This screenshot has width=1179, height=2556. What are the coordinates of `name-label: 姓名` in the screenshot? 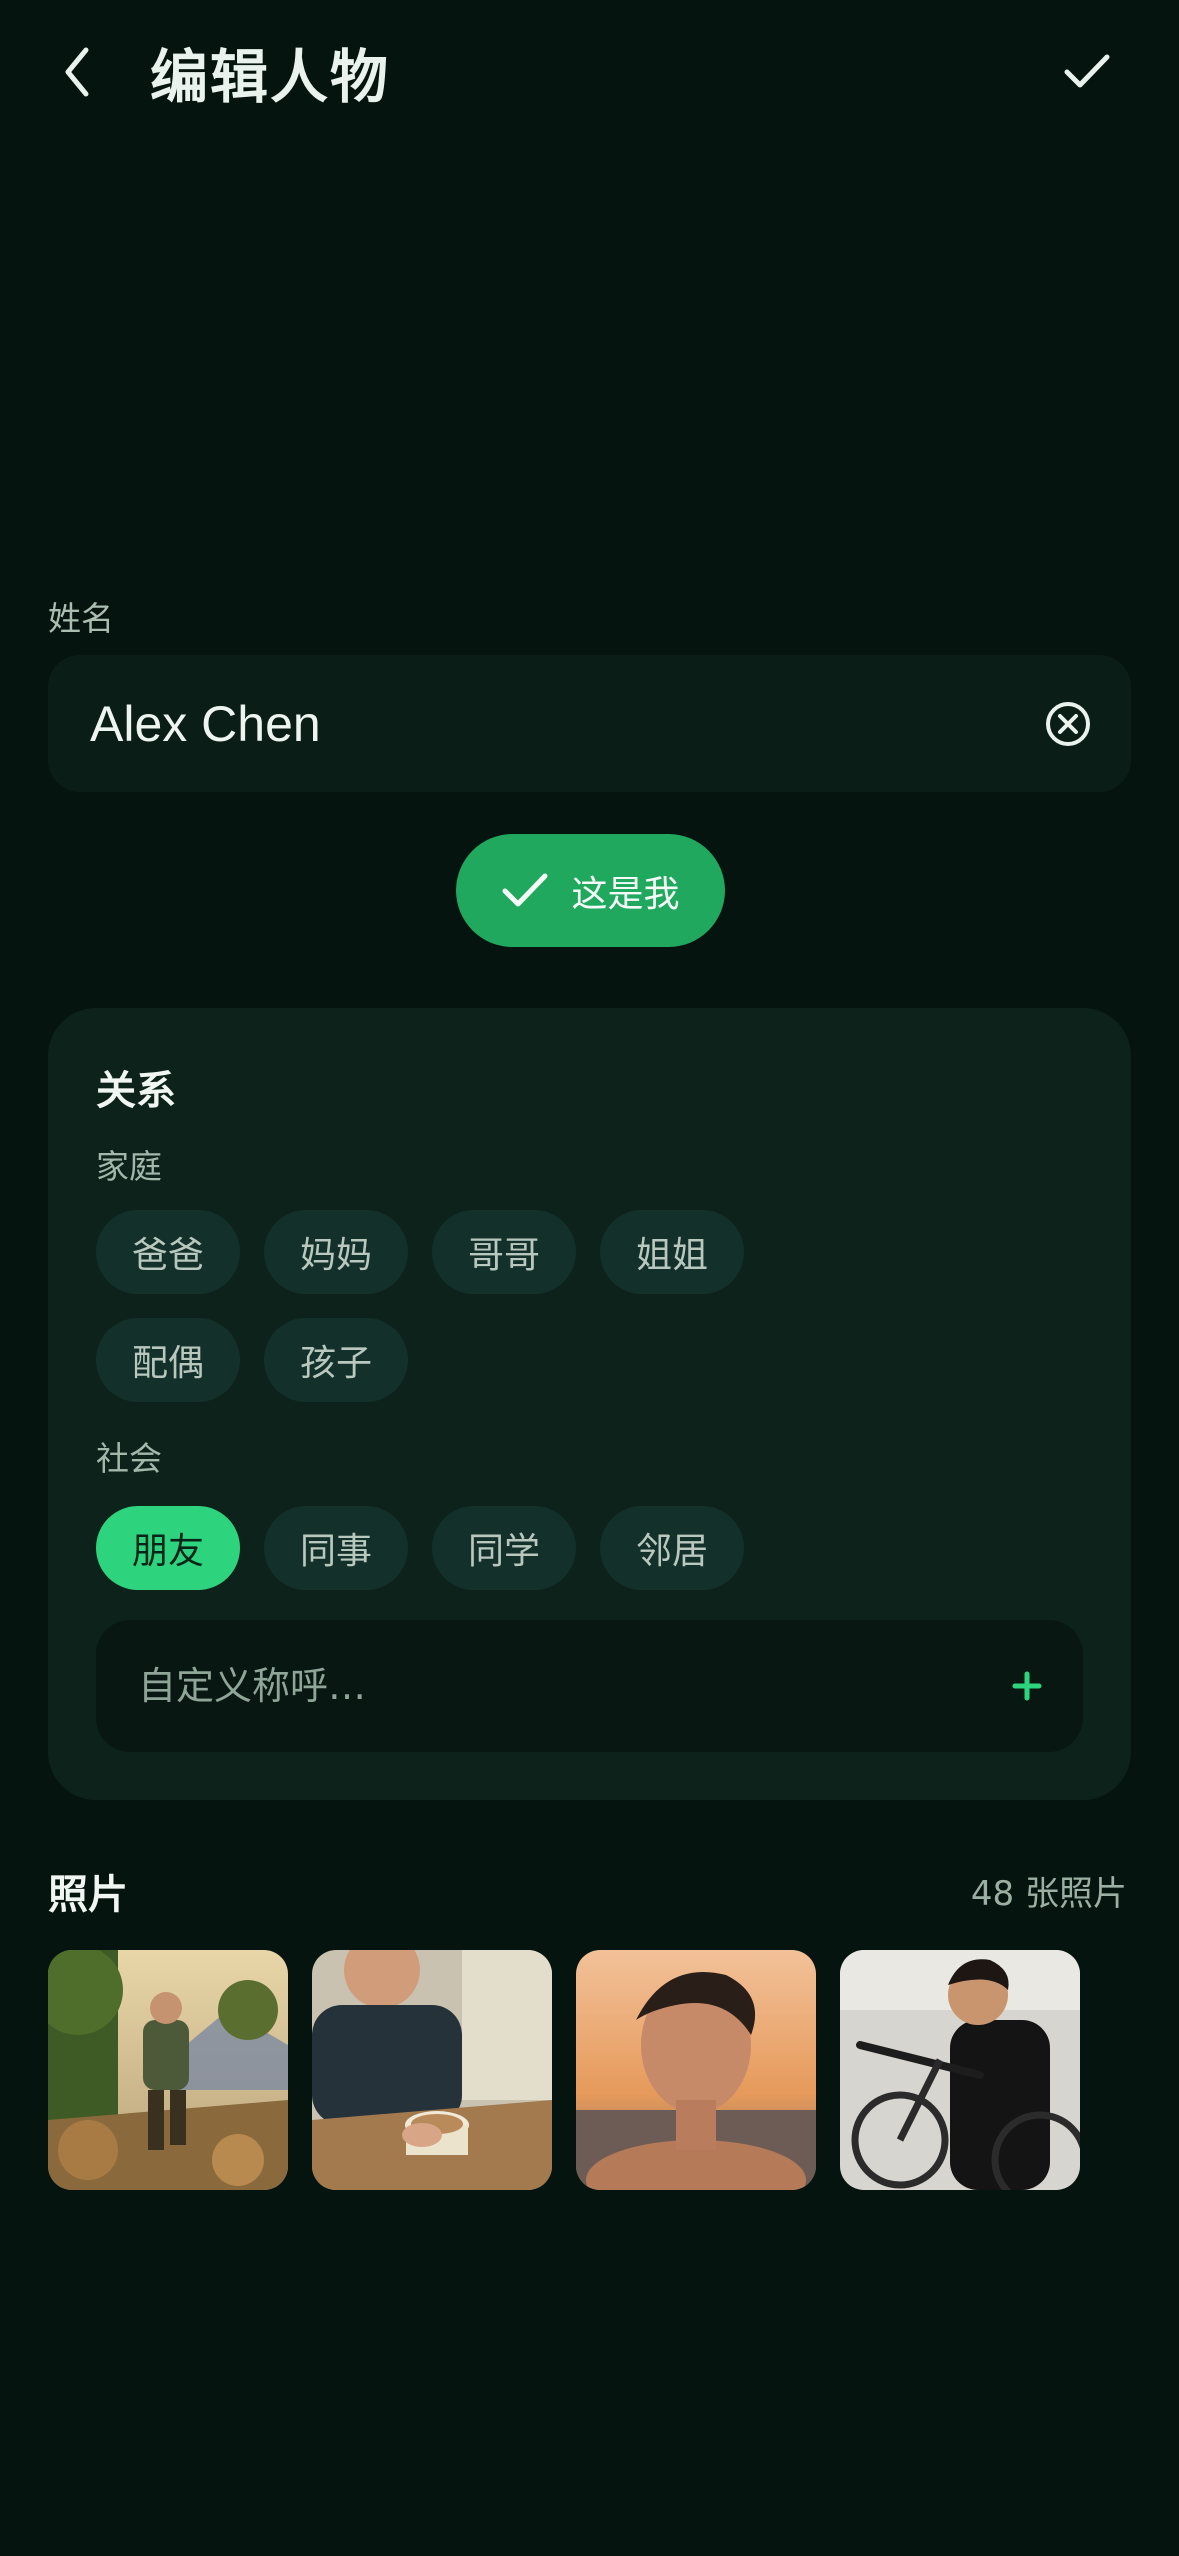 It's located at (81, 618).